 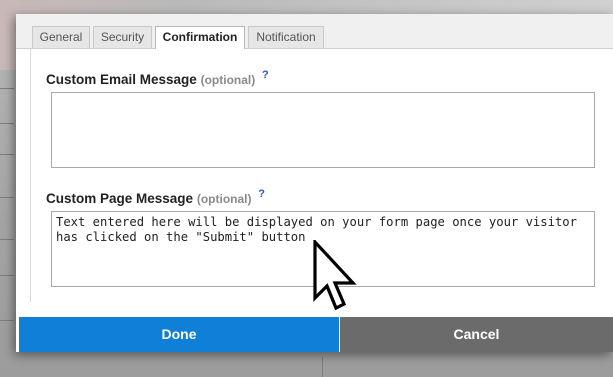 I want to click on email-optional-note: (optional), so click(x=228, y=80).